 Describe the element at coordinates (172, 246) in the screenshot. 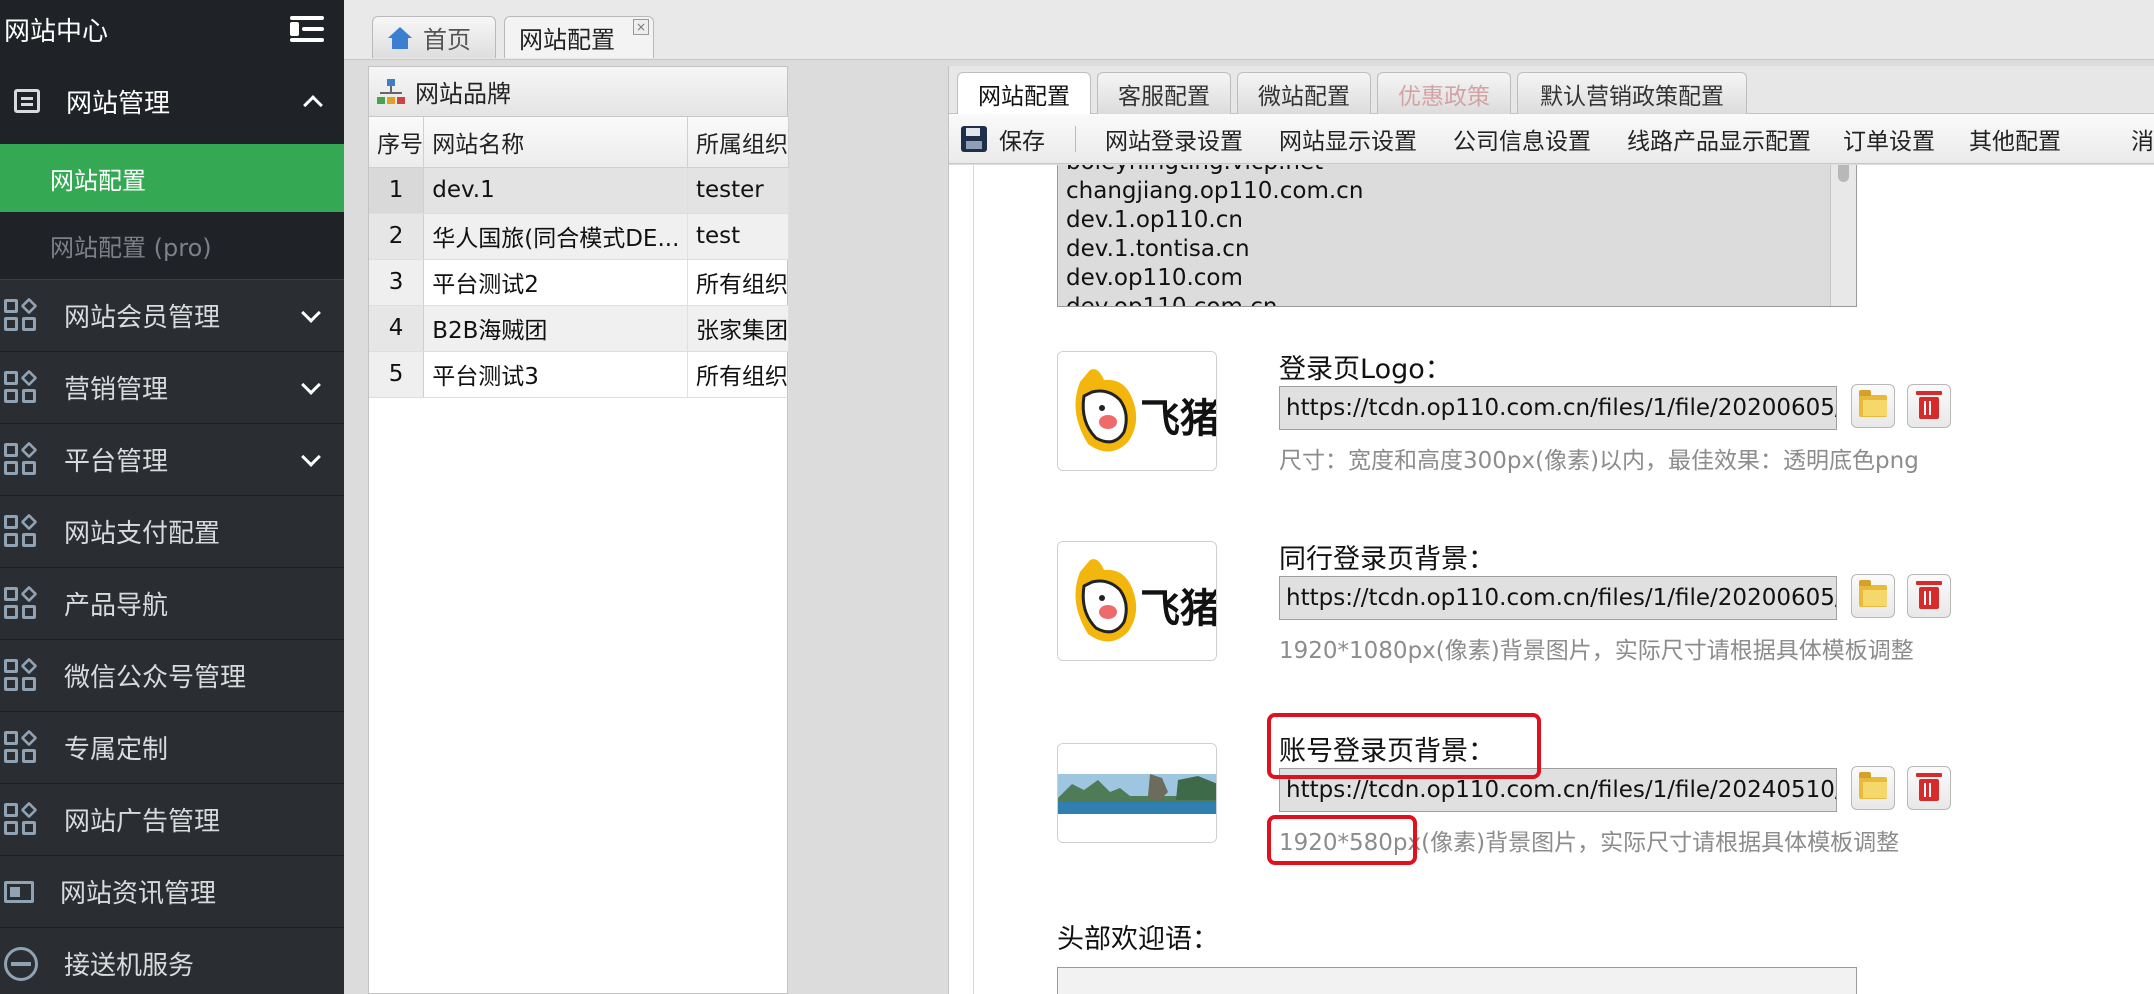

I see `sidebar-subitem-site-config-pro: 网站配置 (pro)` at that location.